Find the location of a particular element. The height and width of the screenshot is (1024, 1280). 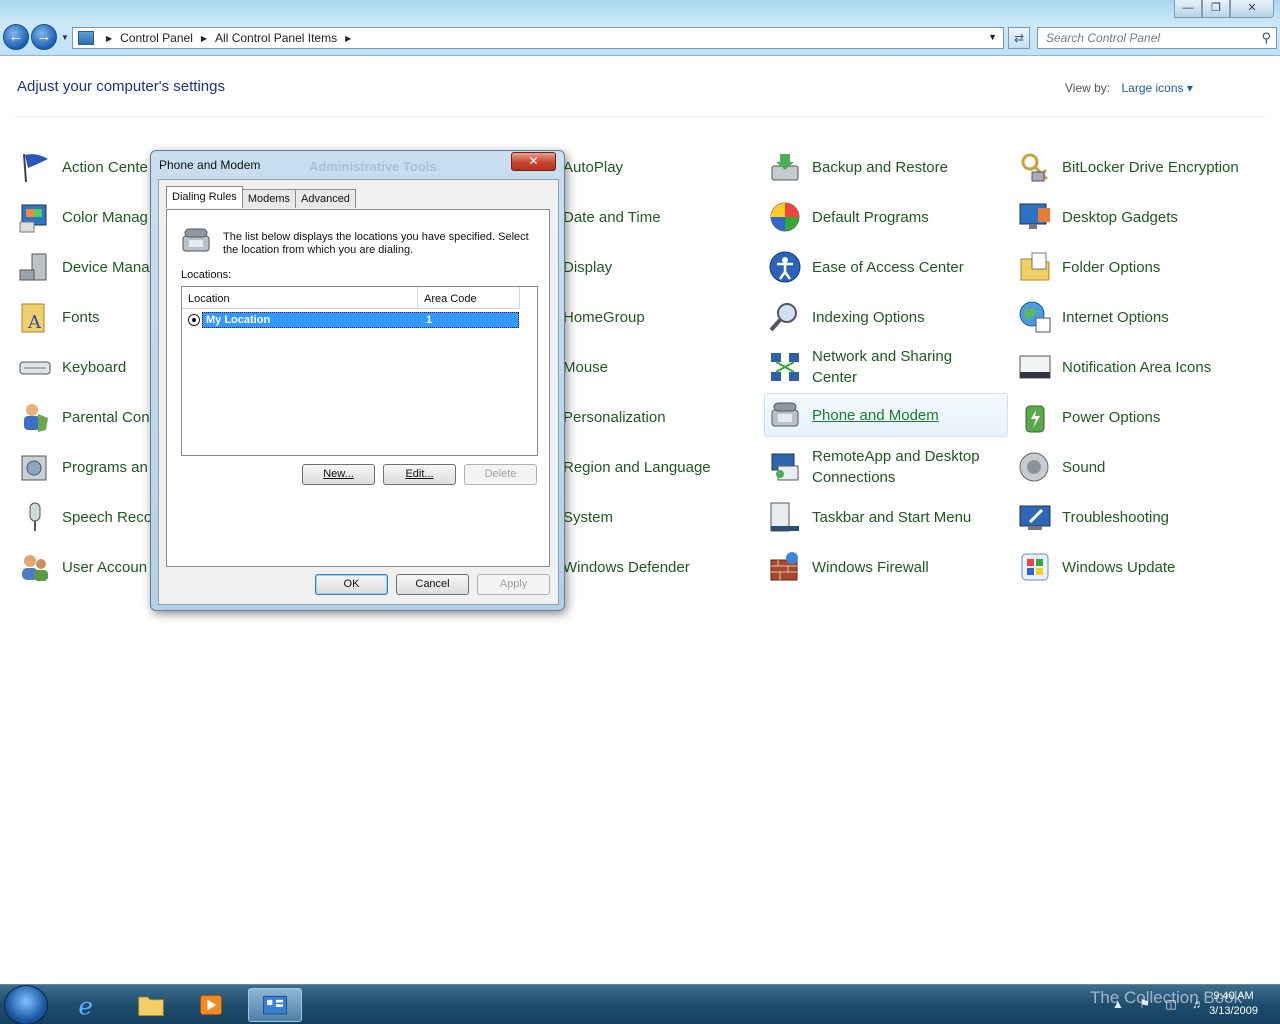

cp-item-device-manager: Device Mana is located at coordinates (88, 267).